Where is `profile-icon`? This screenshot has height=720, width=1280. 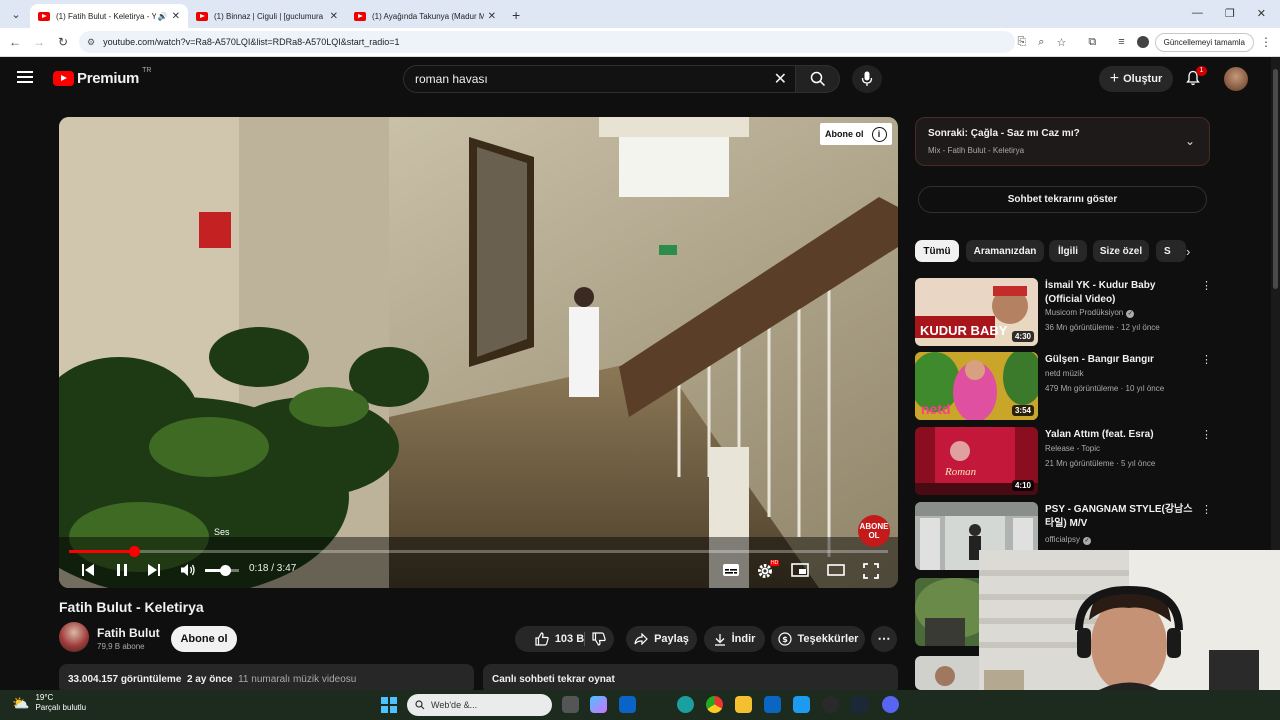
profile-icon is located at coordinates (1142, 42).